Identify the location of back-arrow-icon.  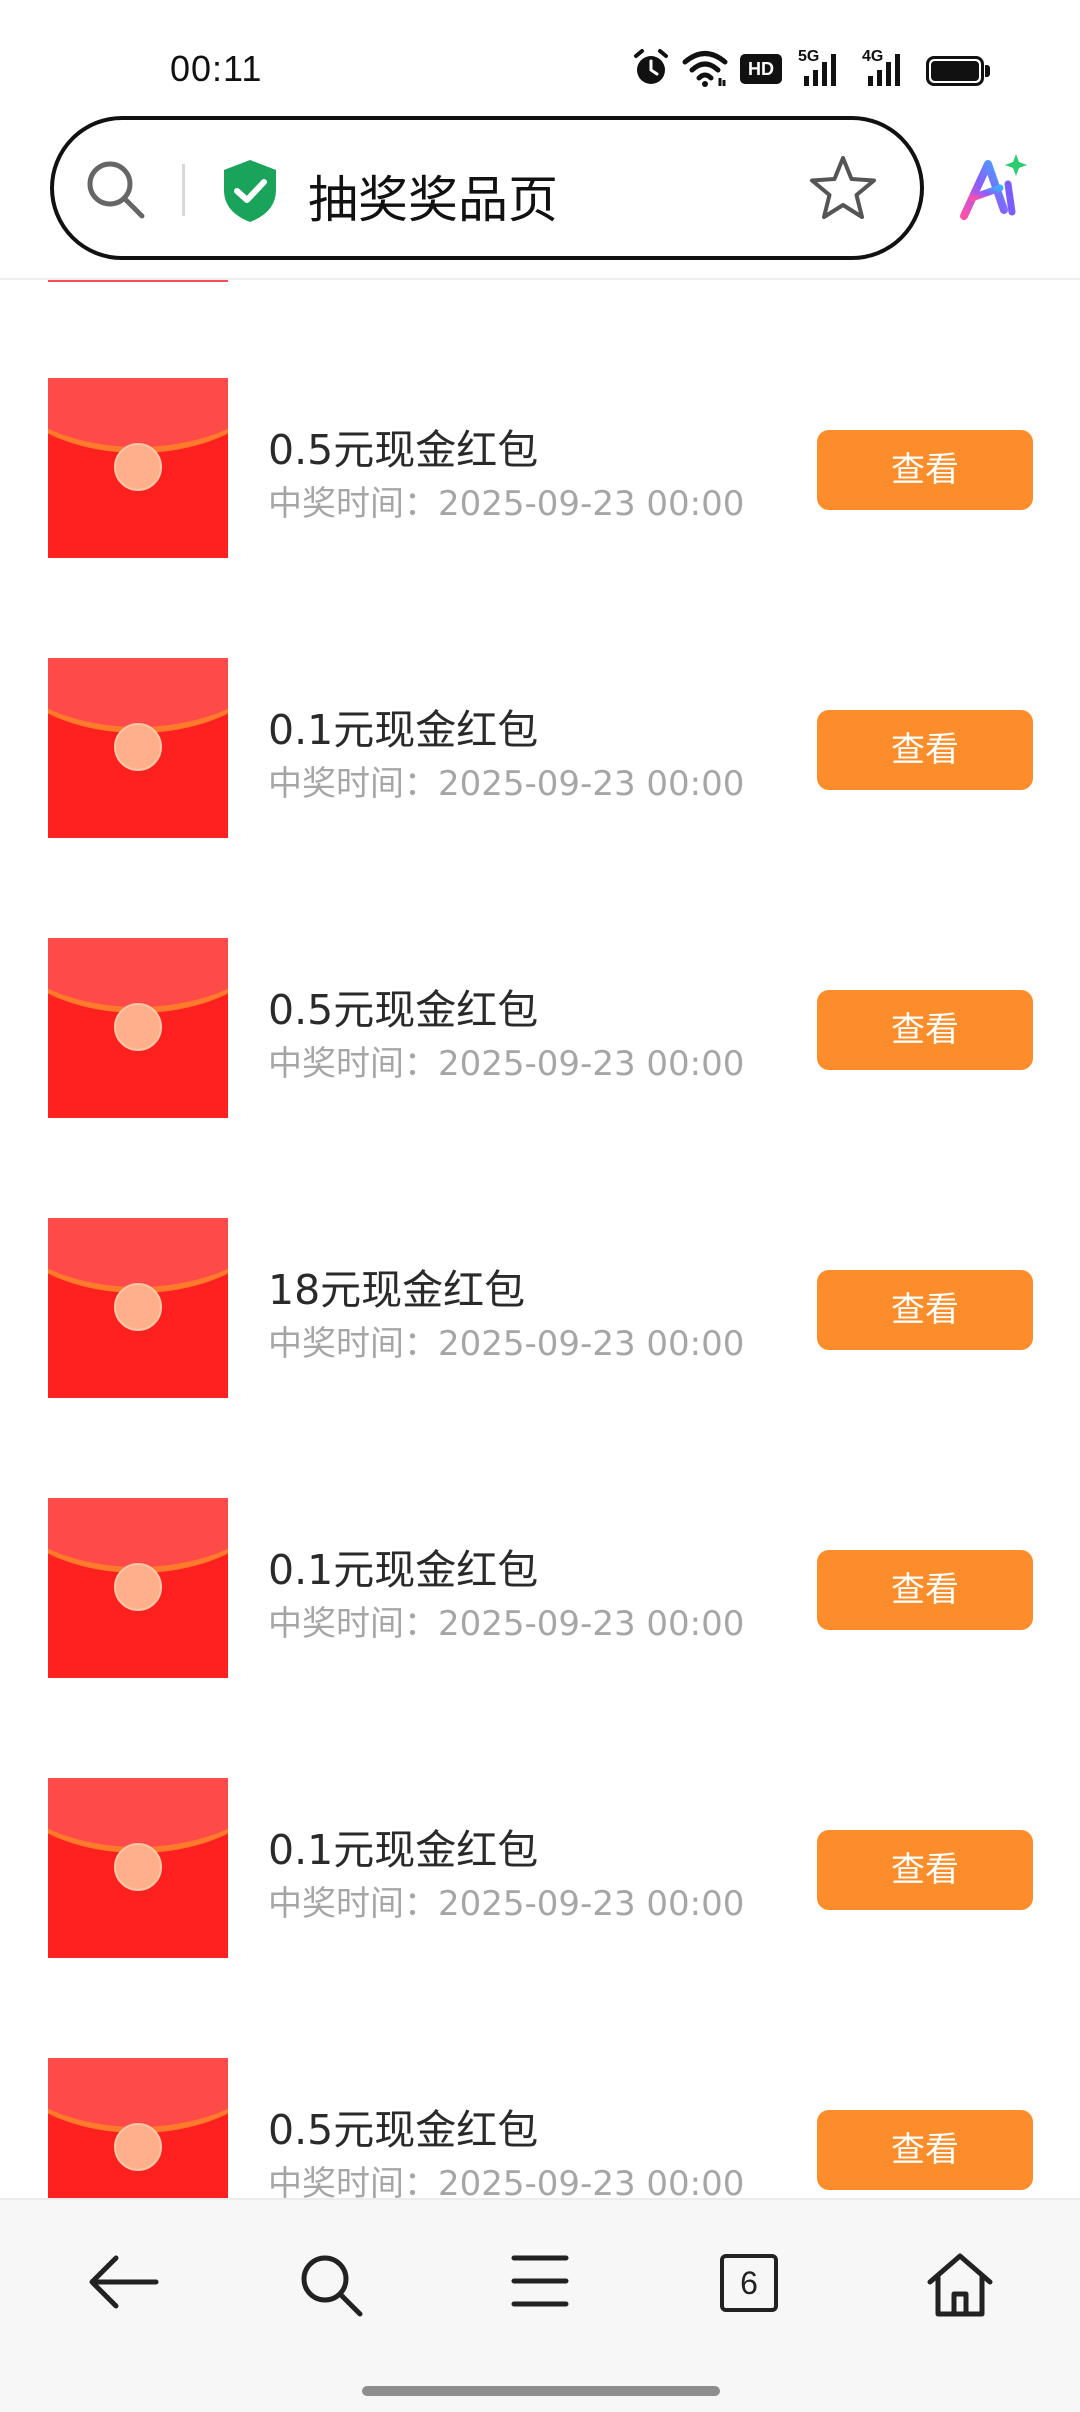
(123, 2282).